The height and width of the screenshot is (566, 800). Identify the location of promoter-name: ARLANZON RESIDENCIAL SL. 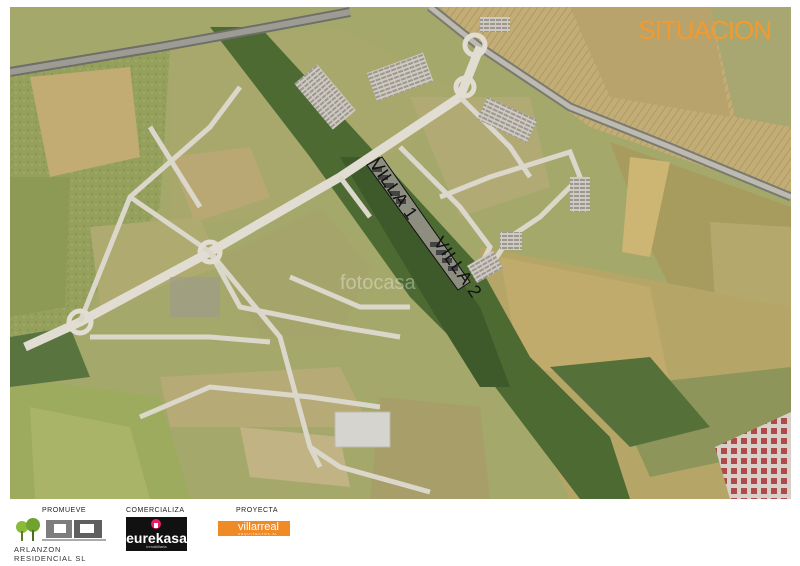
(50, 554).